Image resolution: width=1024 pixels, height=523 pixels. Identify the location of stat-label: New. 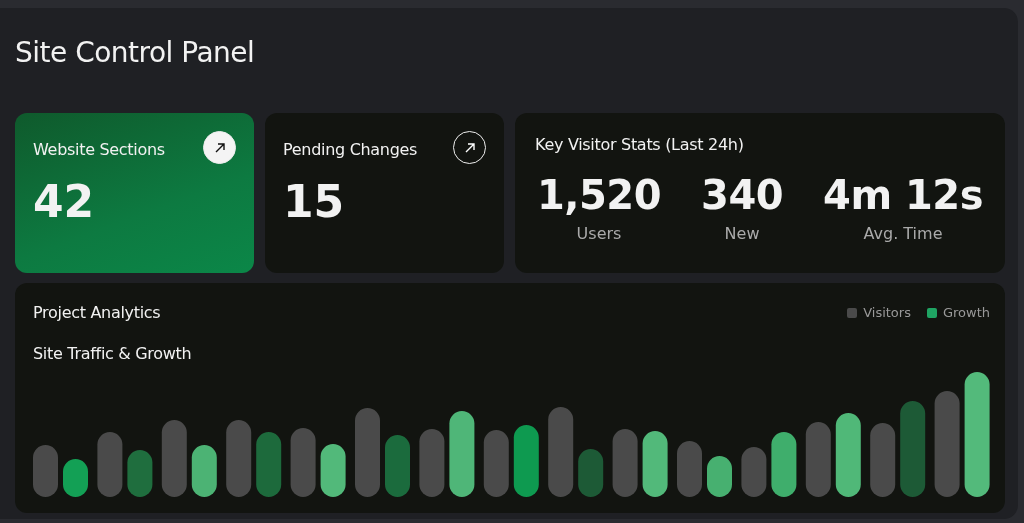
(742, 233).